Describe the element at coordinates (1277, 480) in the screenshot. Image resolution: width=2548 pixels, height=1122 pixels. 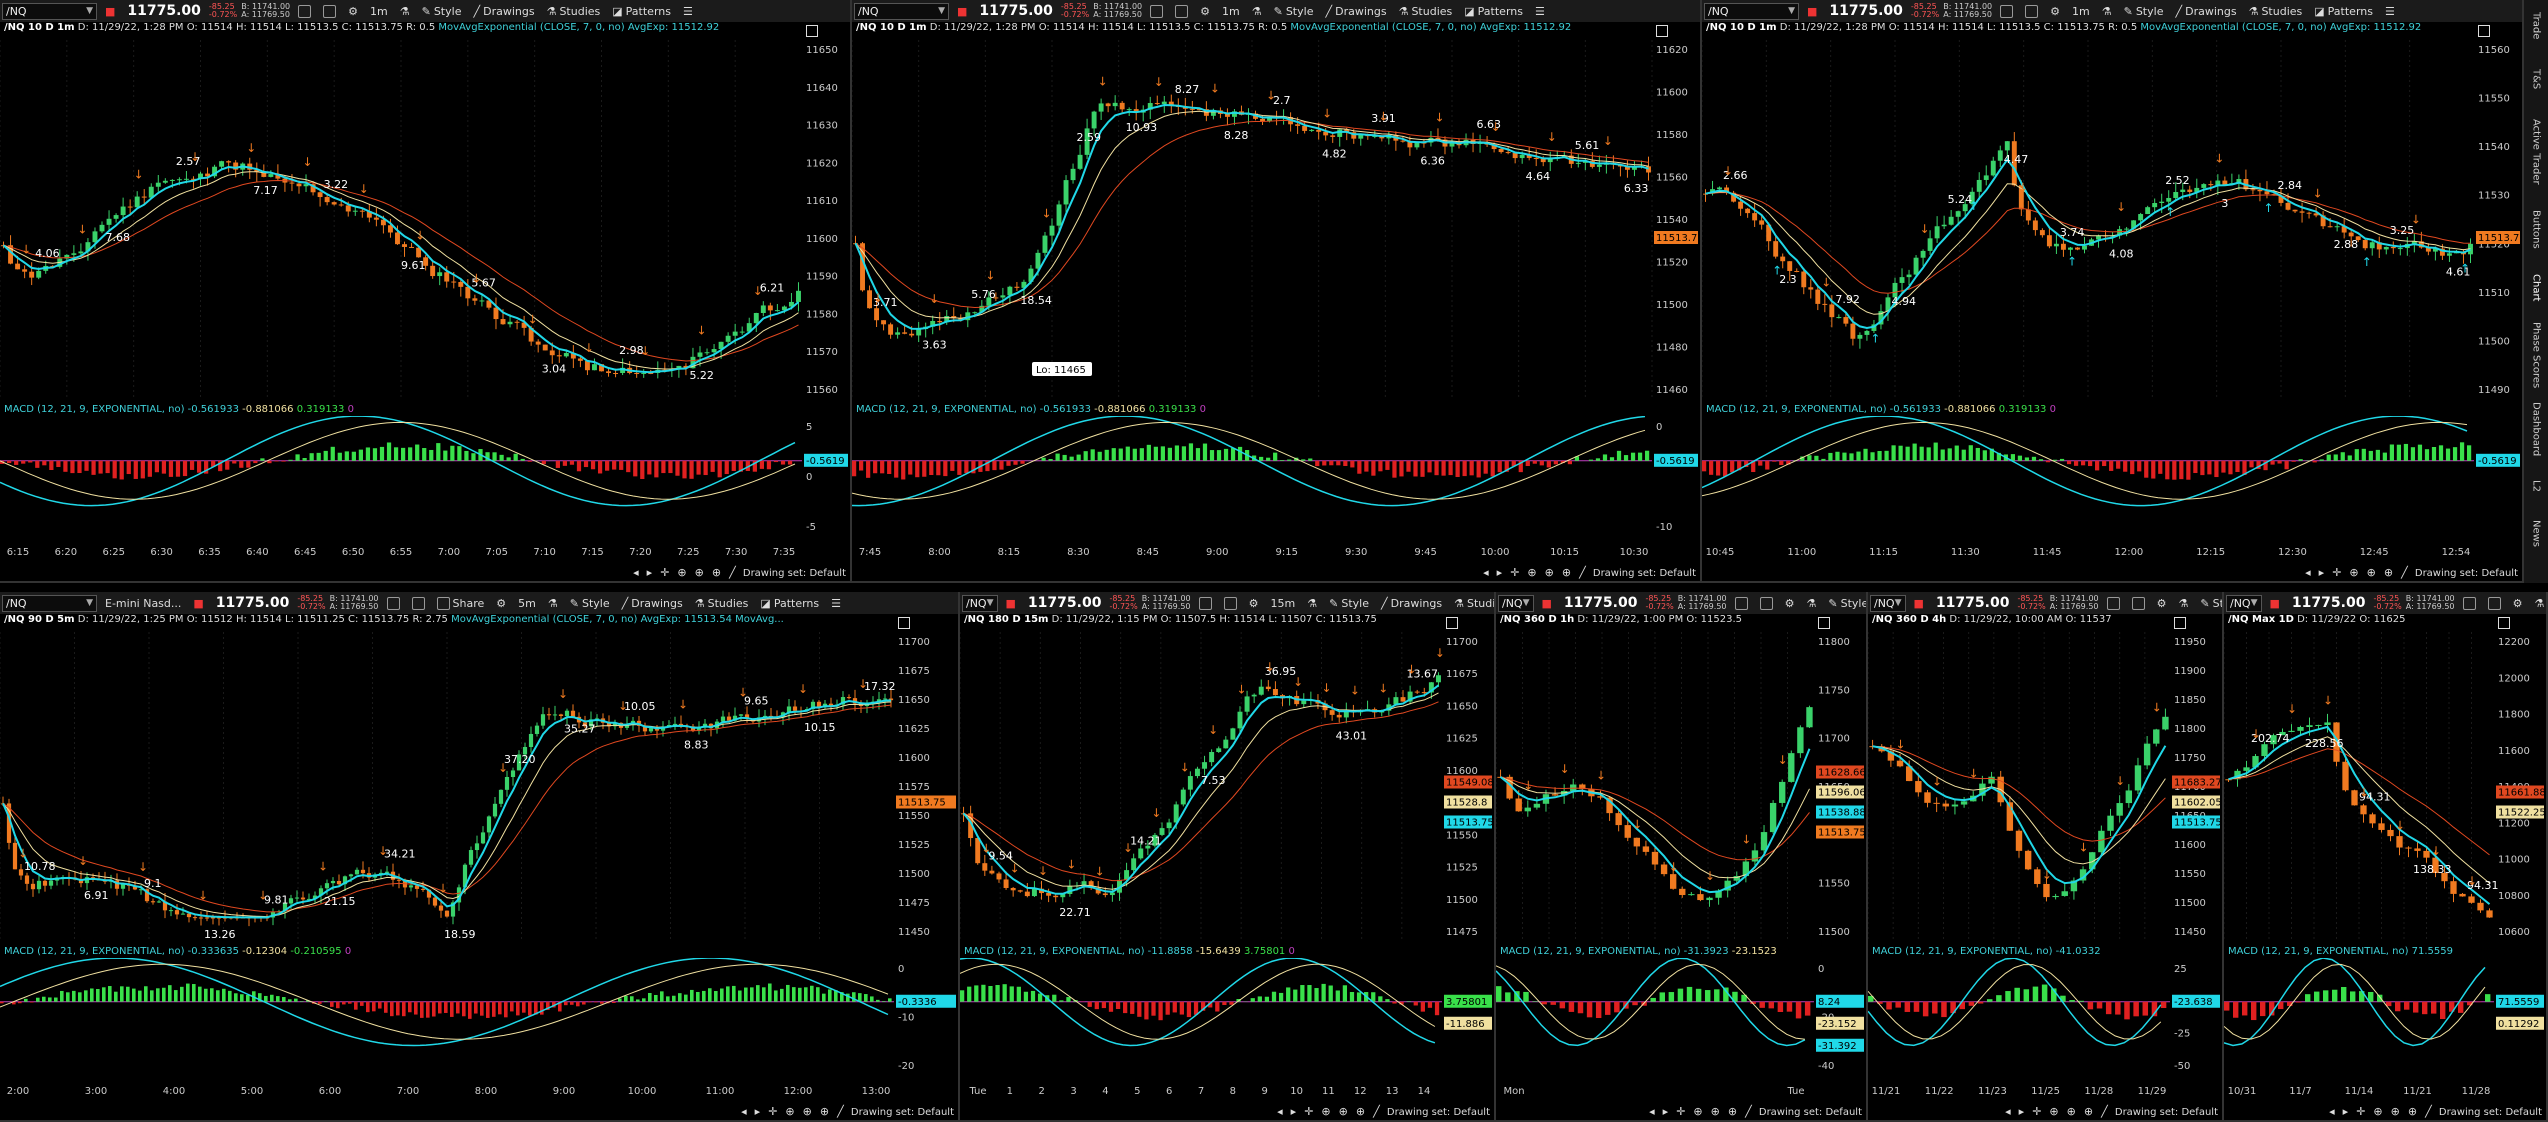
I see `macd-chart: 0-10-0.5619` at that location.